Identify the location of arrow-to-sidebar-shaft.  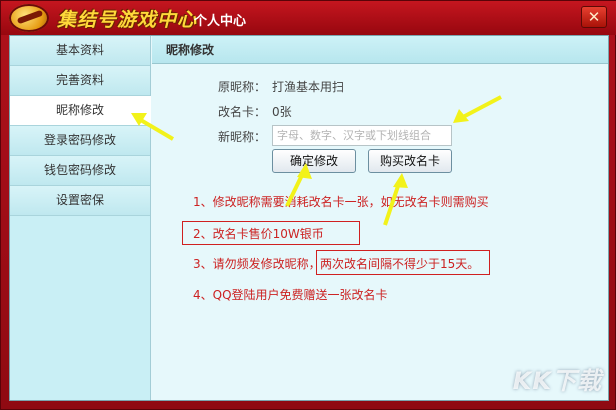
(156, 129).